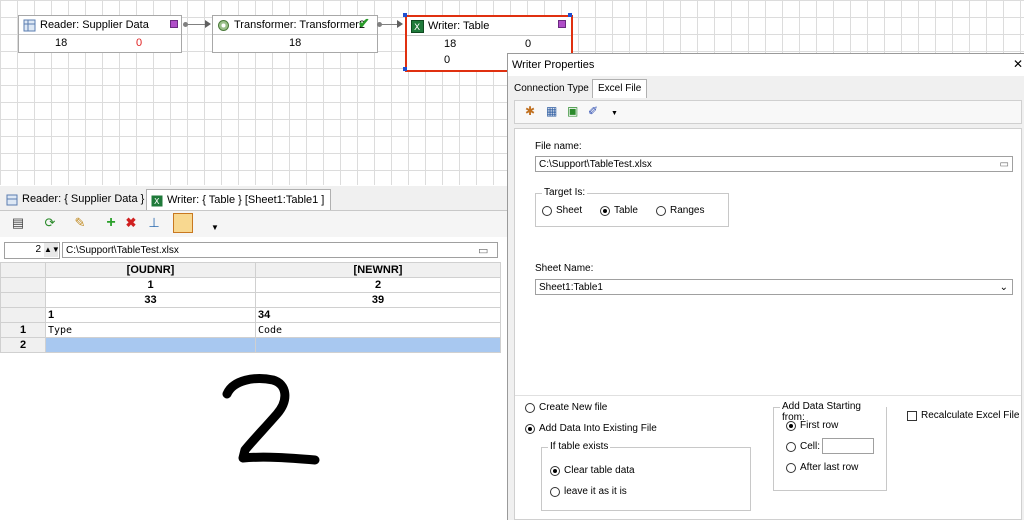  I want to click on row-number-value: 2, so click(38, 249).